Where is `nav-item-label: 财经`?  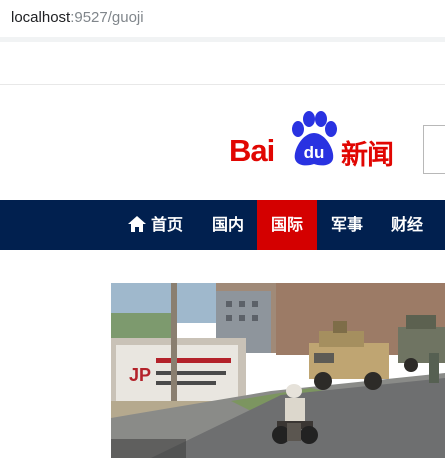 nav-item-label: 财经 is located at coordinates (406, 224).